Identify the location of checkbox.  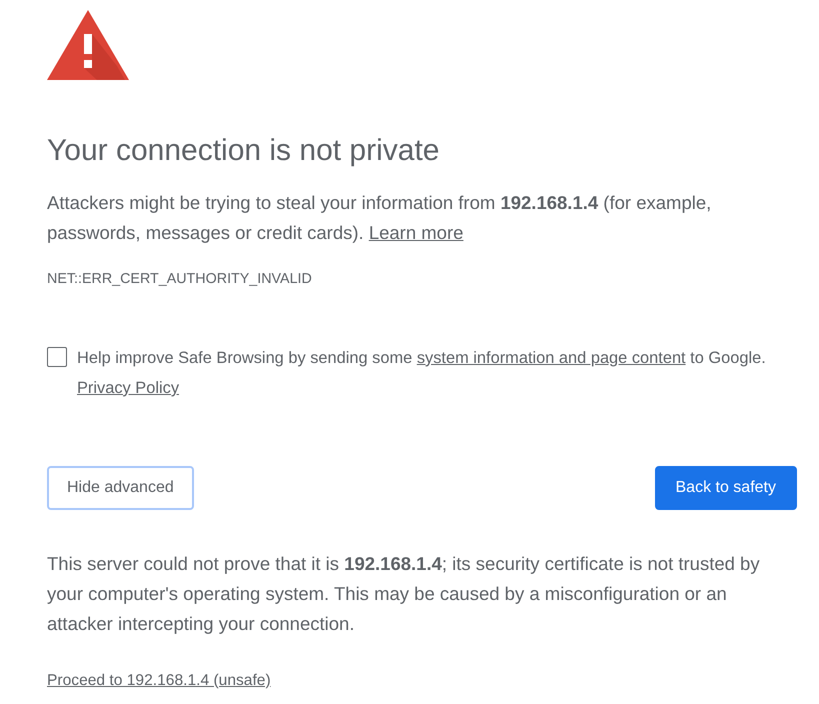
(57, 357).